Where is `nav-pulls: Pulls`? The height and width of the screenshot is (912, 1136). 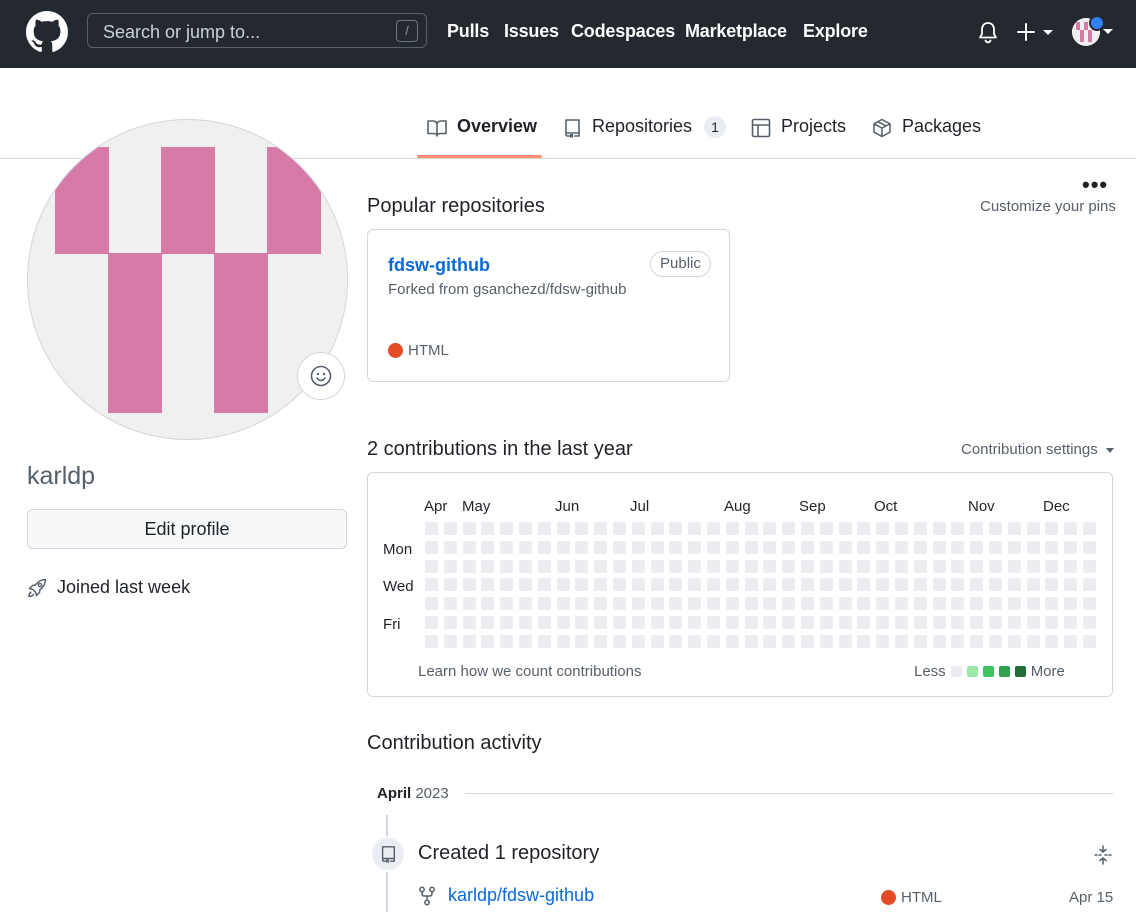
nav-pulls: Pulls is located at coordinates (468, 31).